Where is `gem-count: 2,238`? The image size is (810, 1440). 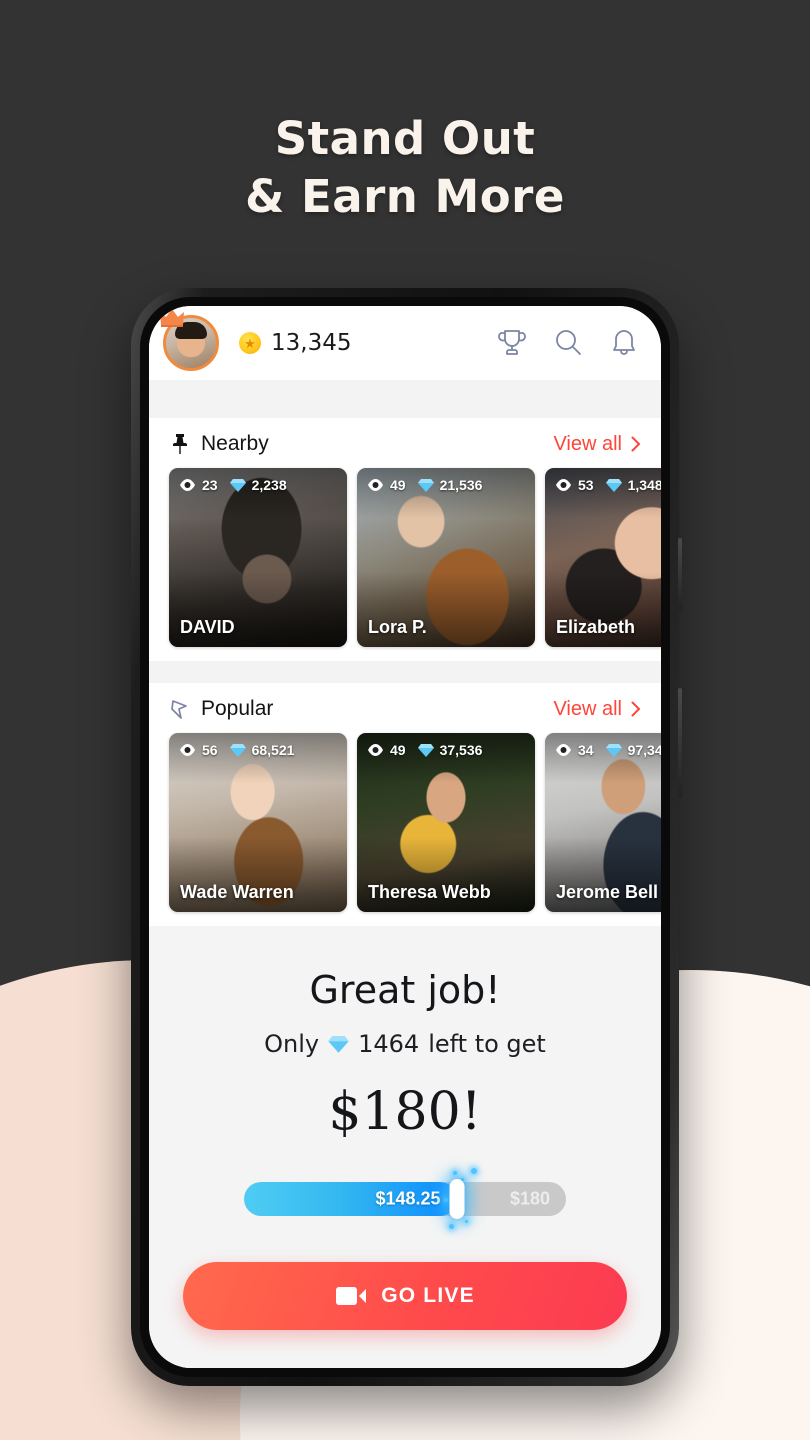
gem-count: 2,238 is located at coordinates (269, 485).